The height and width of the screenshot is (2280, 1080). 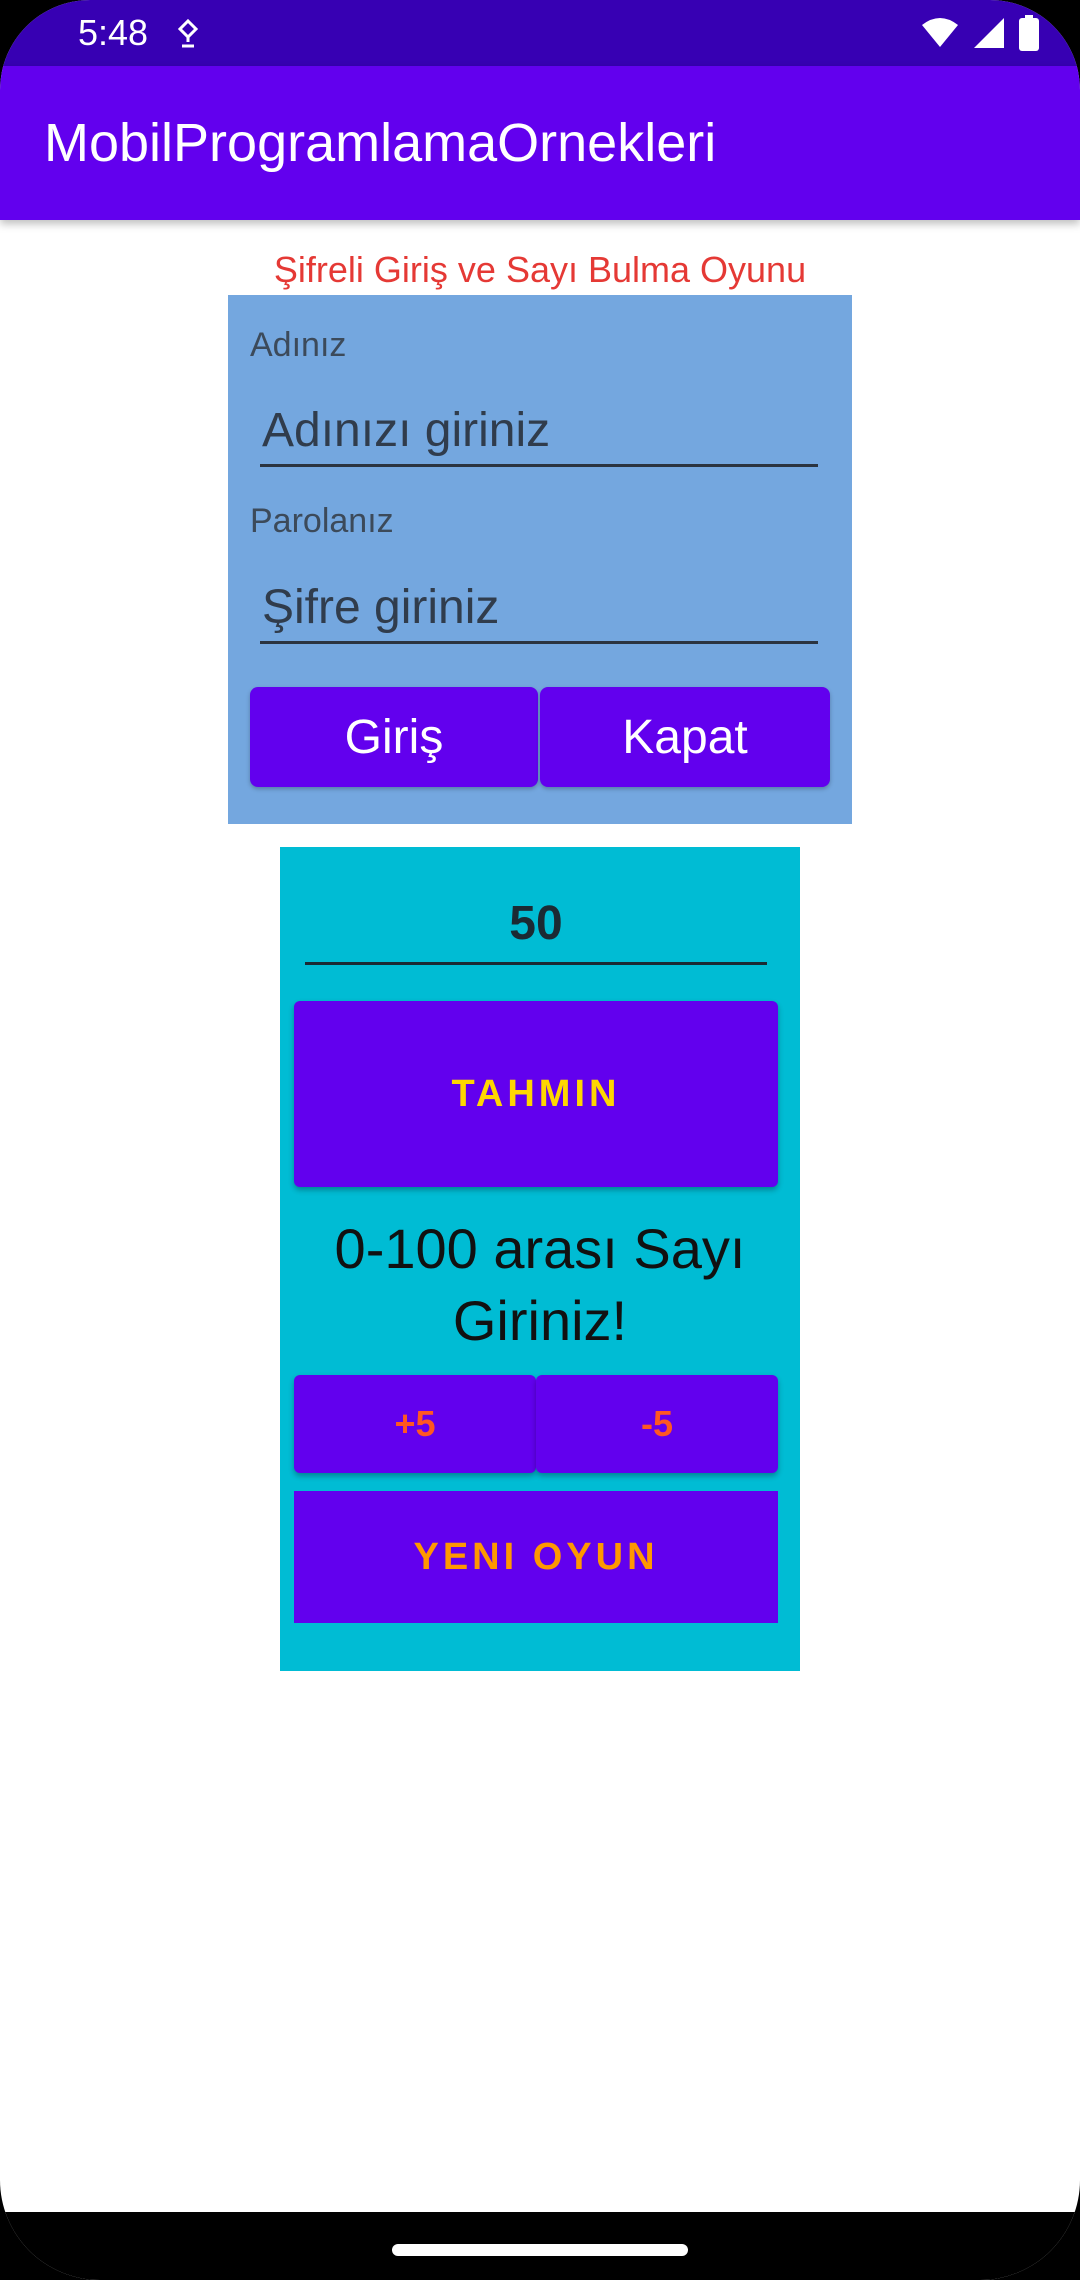 I want to click on app-title: MobilProgramlamaOrnekleri, so click(x=380, y=143).